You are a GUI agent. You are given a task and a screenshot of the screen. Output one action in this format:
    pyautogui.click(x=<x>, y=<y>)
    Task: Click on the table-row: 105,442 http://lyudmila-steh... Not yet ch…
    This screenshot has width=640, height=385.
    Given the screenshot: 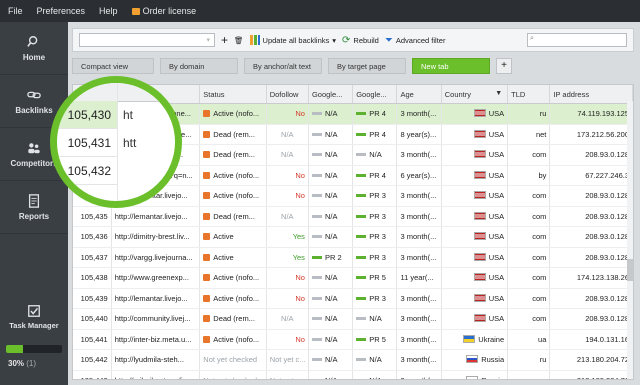 What is the action you would take?
    pyautogui.click(x=353, y=360)
    